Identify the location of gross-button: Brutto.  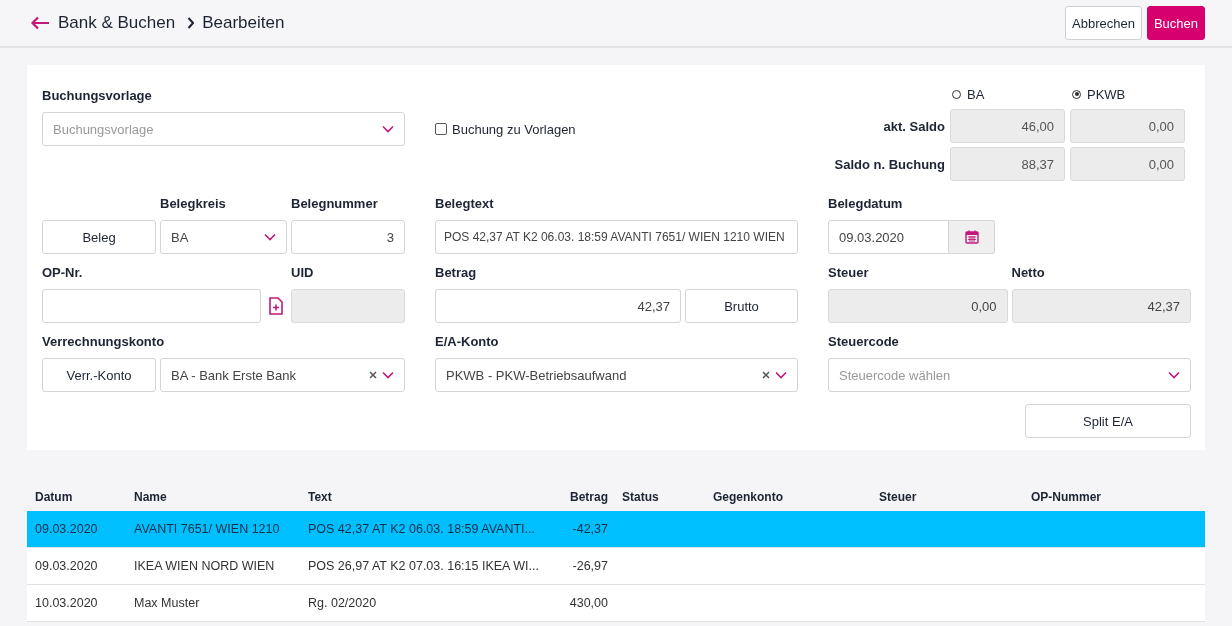
(741, 306).